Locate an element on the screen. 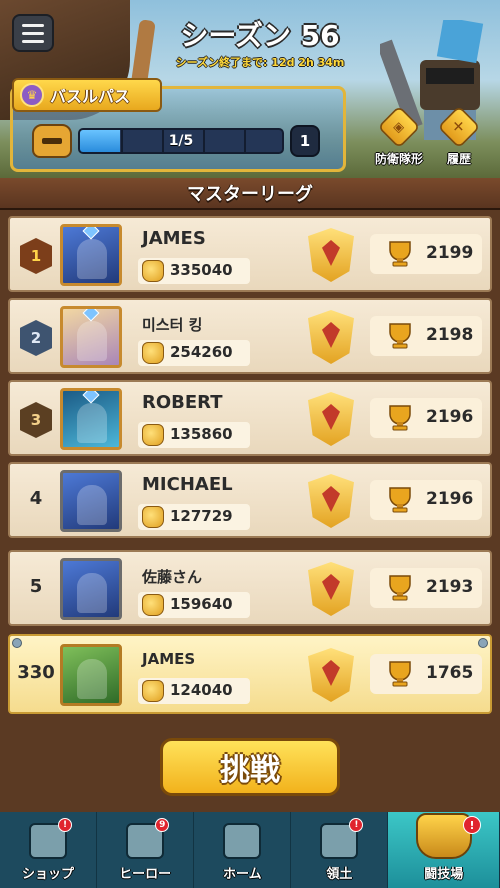 Image resolution: width=500 pixels, height=888 pixels. nav-home: ホーム is located at coordinates (243, 850).